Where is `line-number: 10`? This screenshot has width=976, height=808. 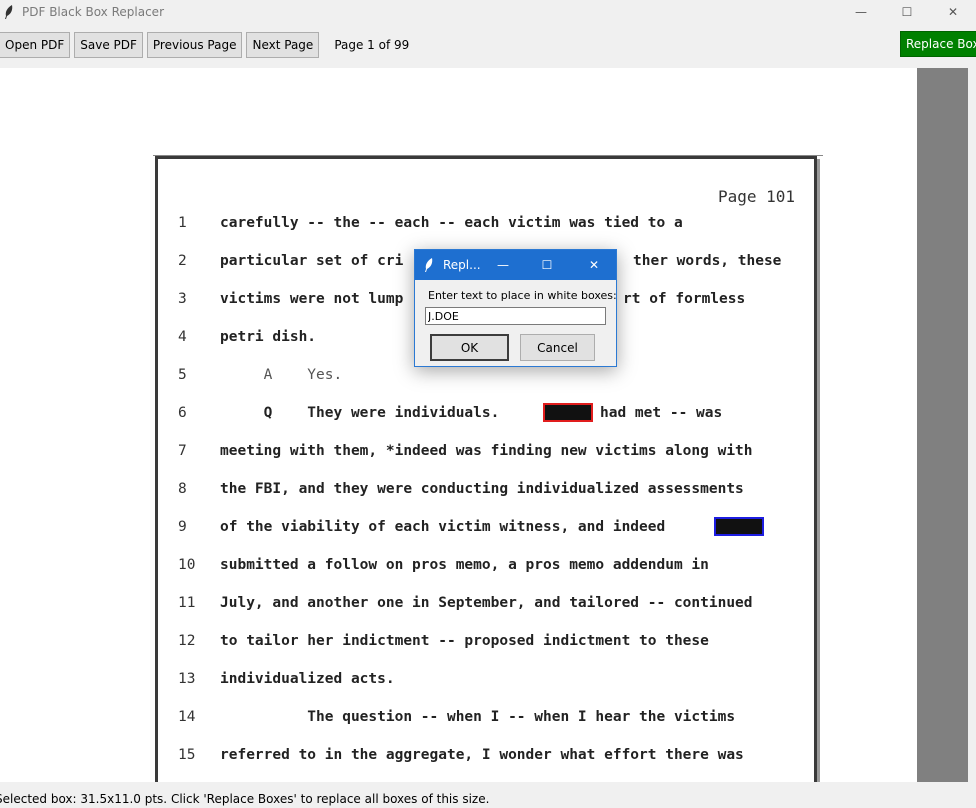 line-number: 10 is located at coordinates (187, 565).